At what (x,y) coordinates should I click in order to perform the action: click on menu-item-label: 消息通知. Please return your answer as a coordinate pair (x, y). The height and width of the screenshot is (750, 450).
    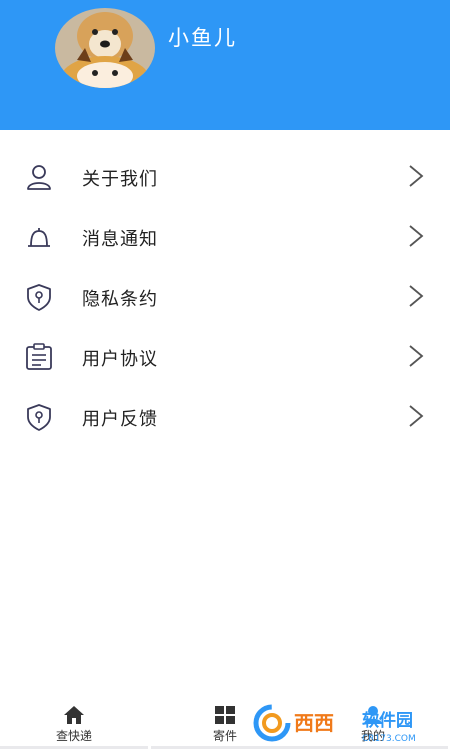
    Looking at the image, I should click on (120, 239).